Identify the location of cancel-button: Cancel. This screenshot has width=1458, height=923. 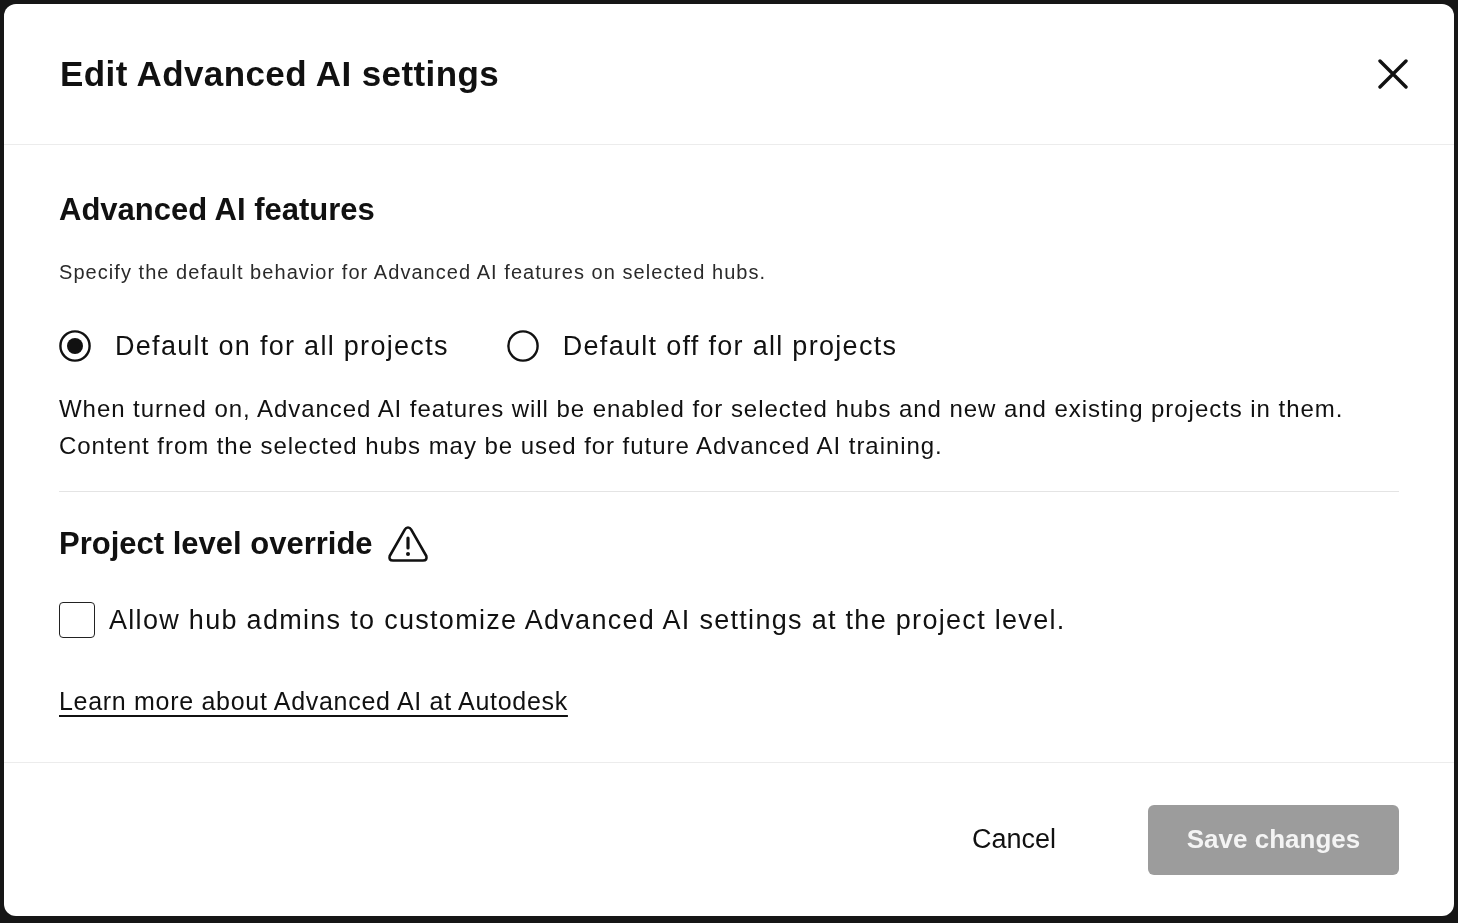
(1013, 839).